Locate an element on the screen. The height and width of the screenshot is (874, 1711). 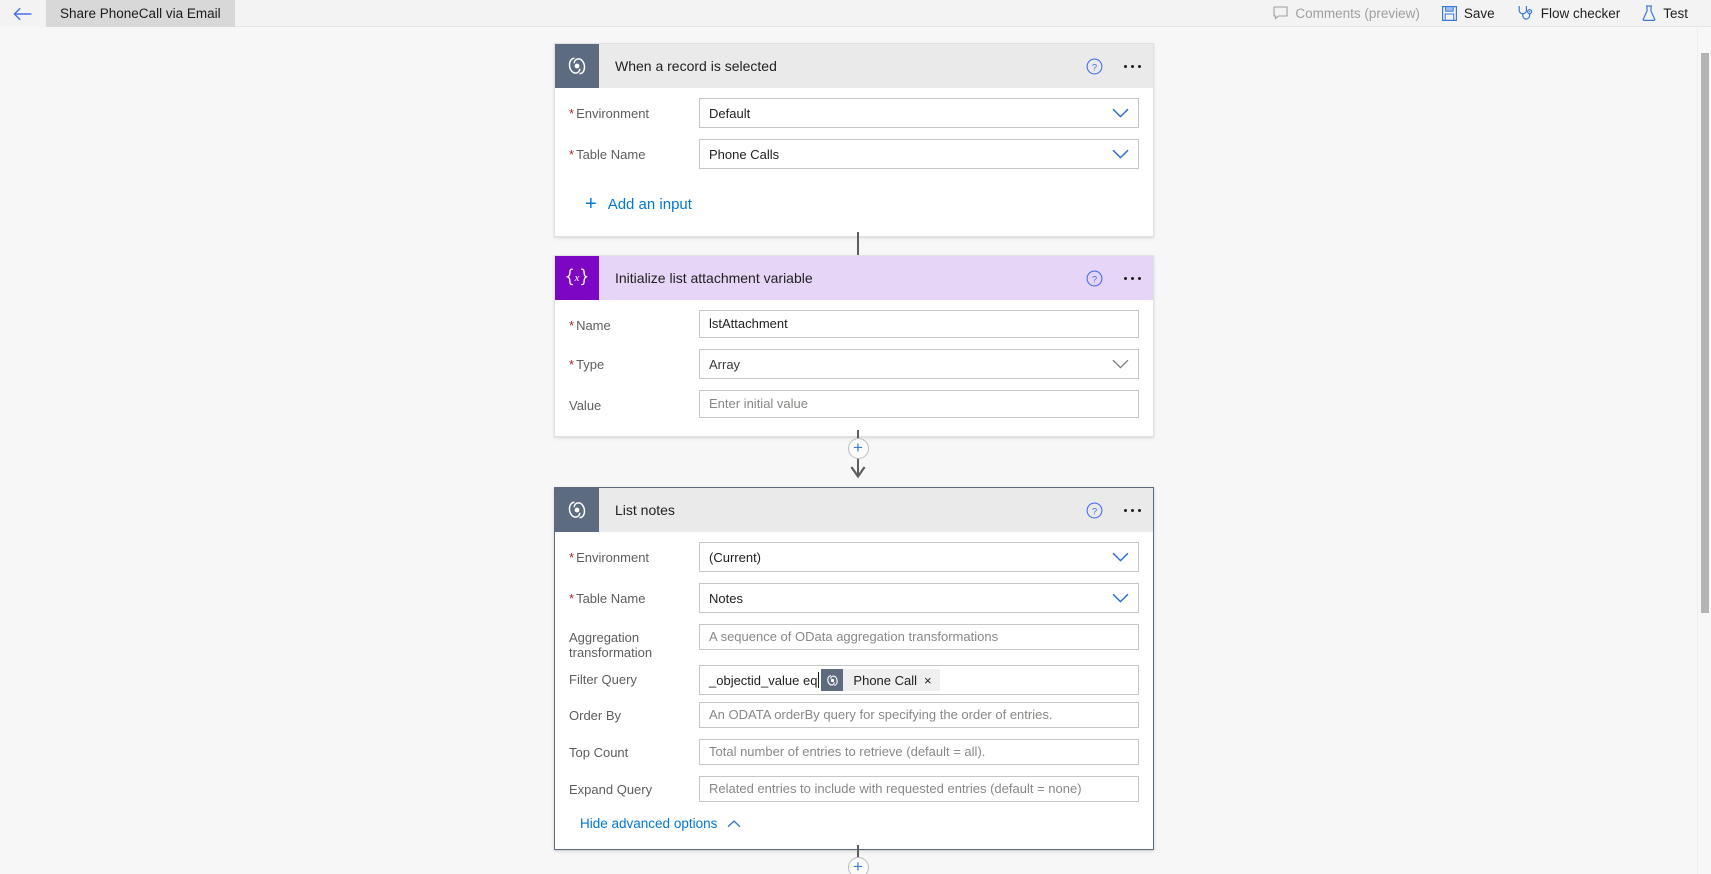
dynamic-content-token: Phone Call × is located at coordinates (880, 680).